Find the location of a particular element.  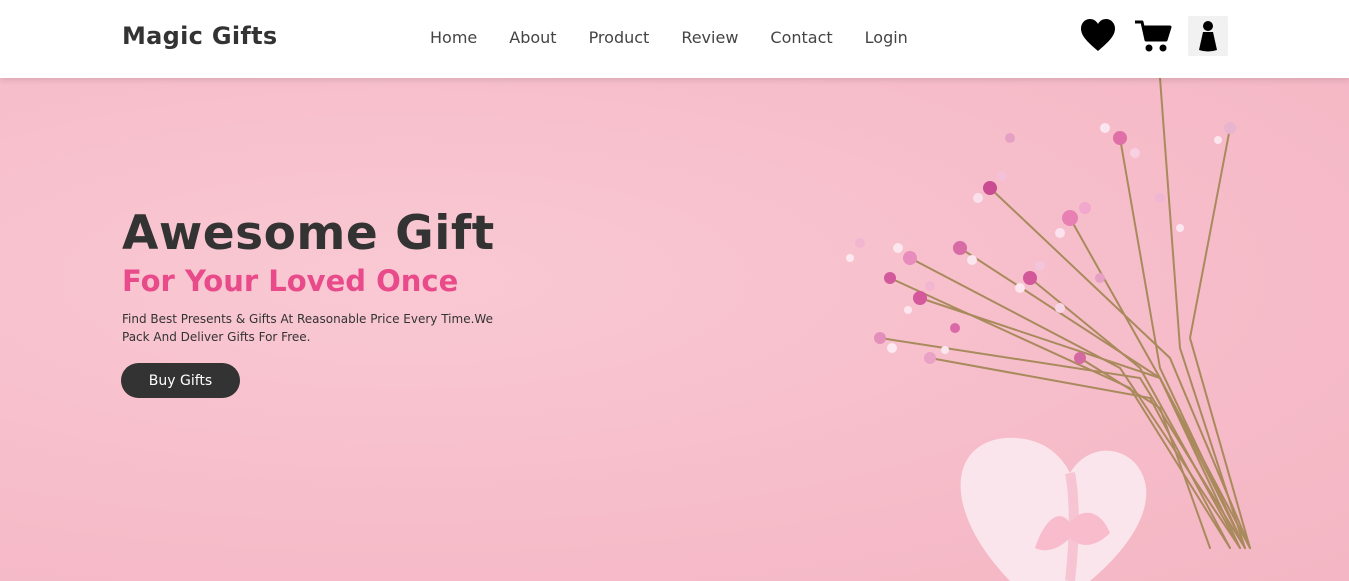

cart-icon is located at coordinates (1153, 36).